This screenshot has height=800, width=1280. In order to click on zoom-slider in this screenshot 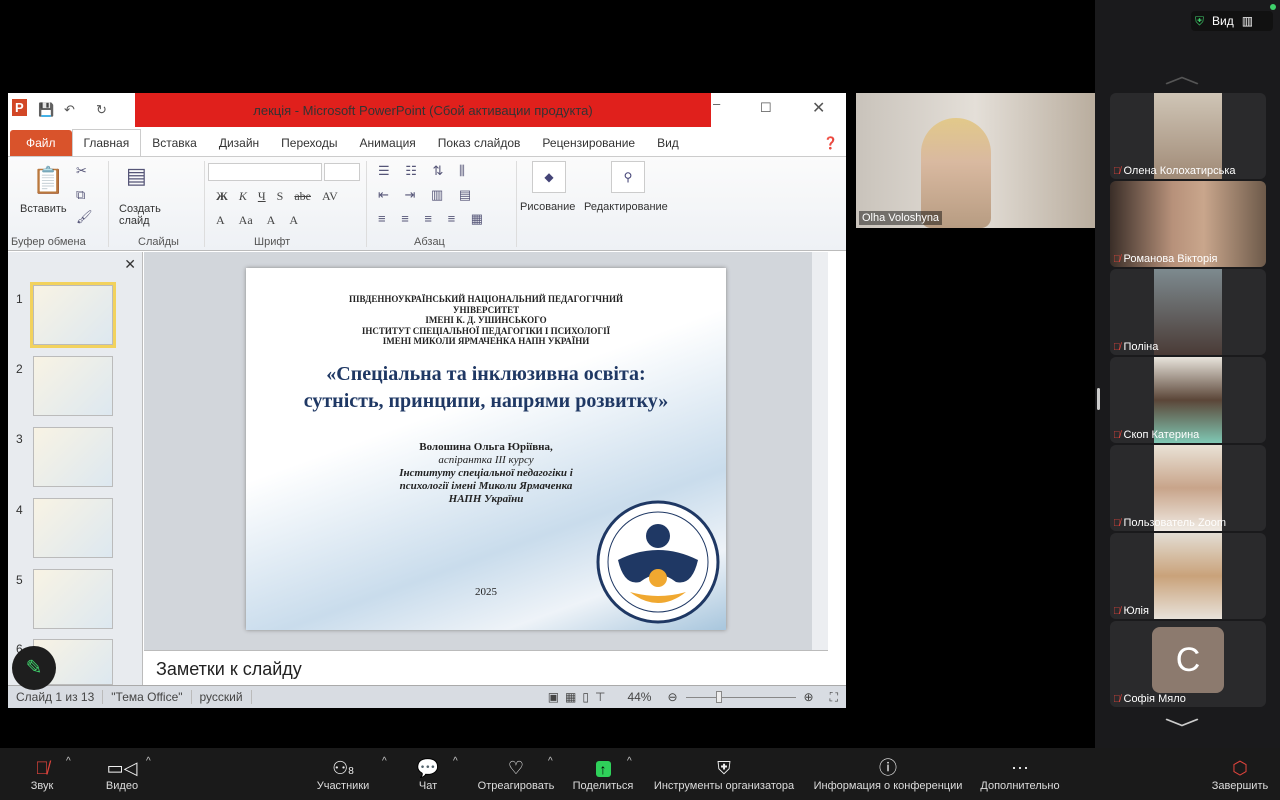, I will do `click(740, 696)`.